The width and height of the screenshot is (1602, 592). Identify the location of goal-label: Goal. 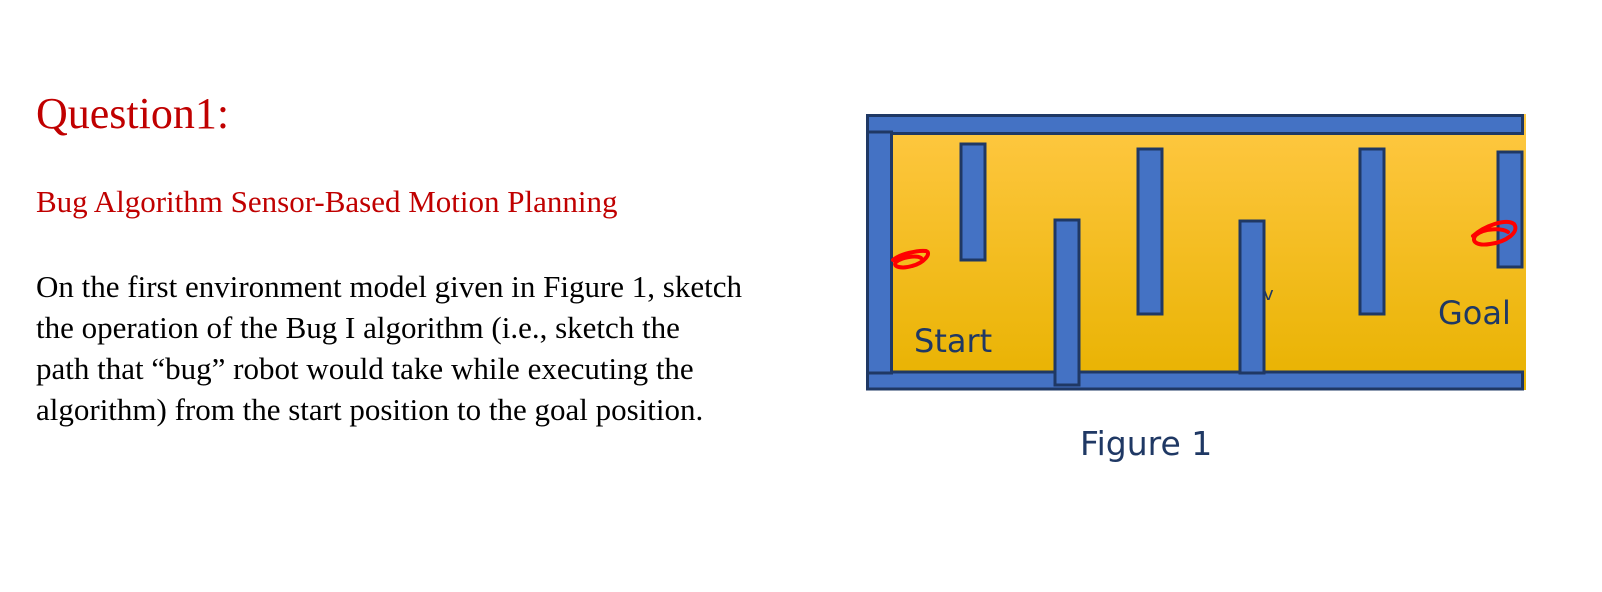
(1474, 313).